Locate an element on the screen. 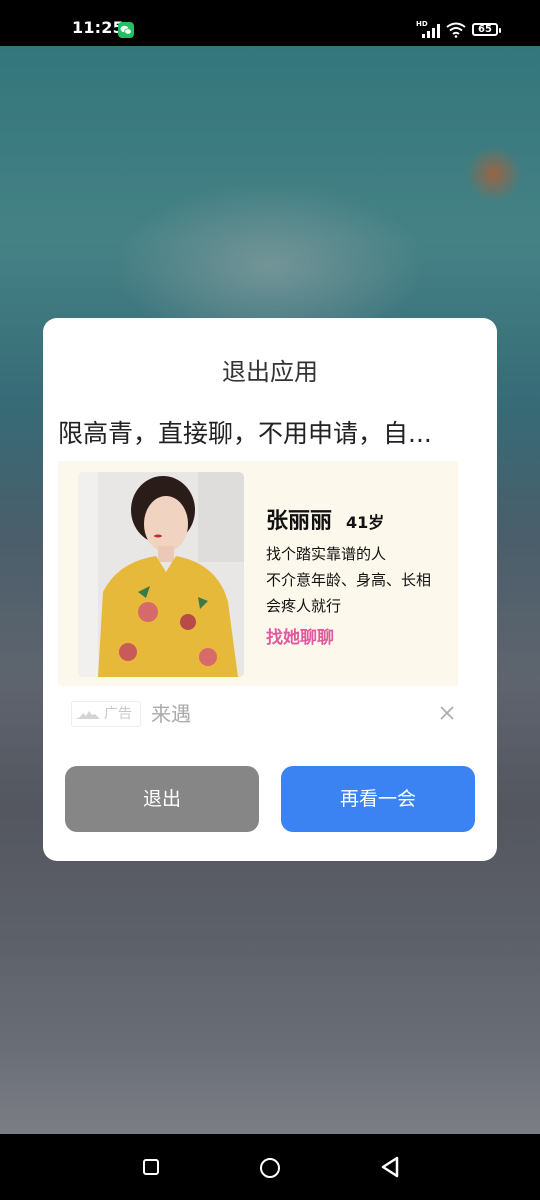 The width and height of the screenshot is (540, 1200). ad-card: 张丽丽 41岁 找个踏实靠谱的人 不介意年龄、身高、长相 会疼人就行 找她聊聊 is located at coordinates (258, 573).